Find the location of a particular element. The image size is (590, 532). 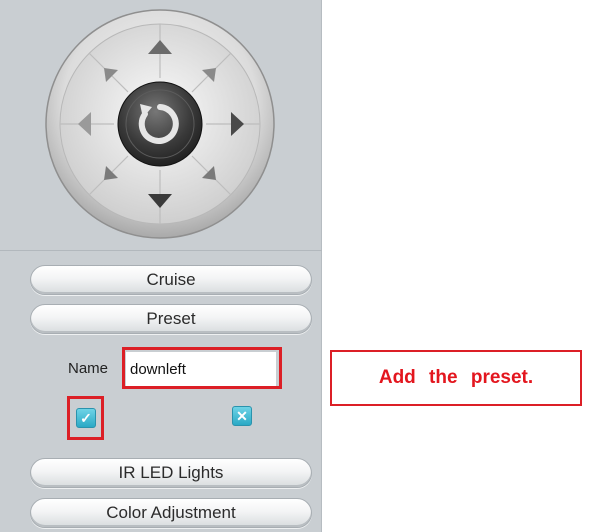

divider is located at coordinates (161, 250).